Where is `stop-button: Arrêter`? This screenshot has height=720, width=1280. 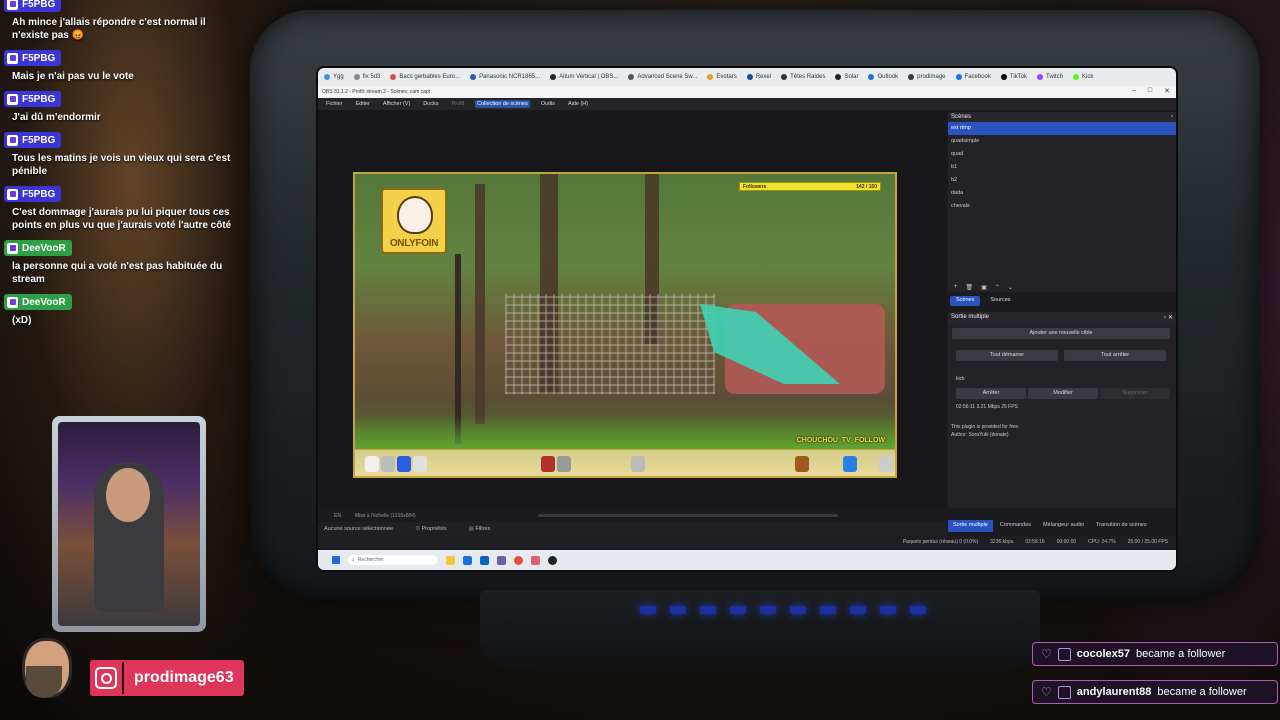 stop-button: Arrêter is located at coordinates (991, 393).